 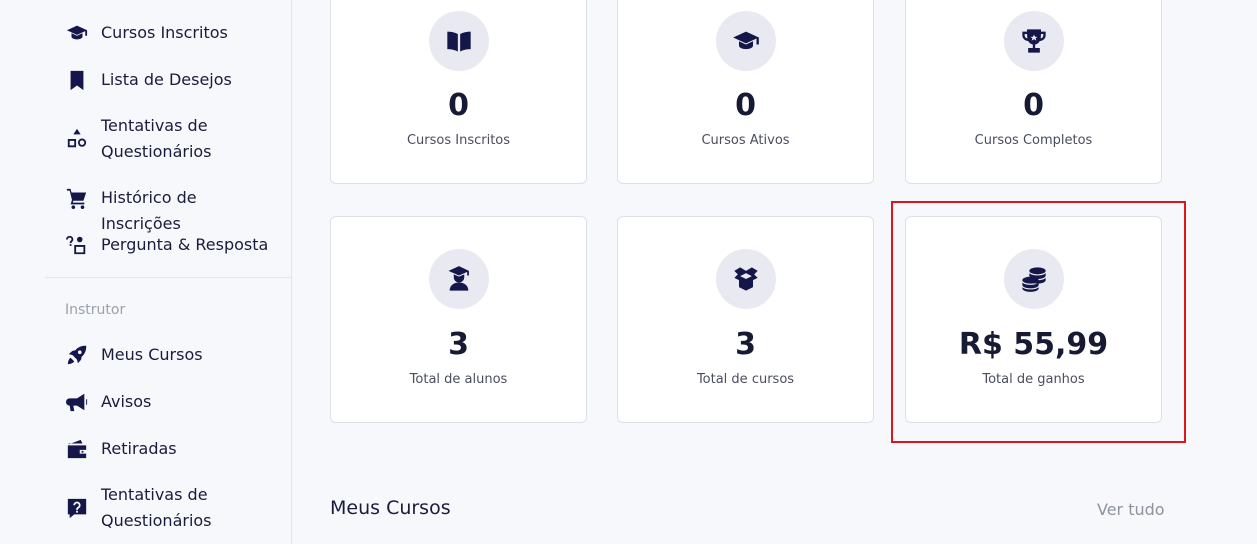 I want to click on sidebar-item-wishlist: Lista de Desejos, so click(x=173, y=80).